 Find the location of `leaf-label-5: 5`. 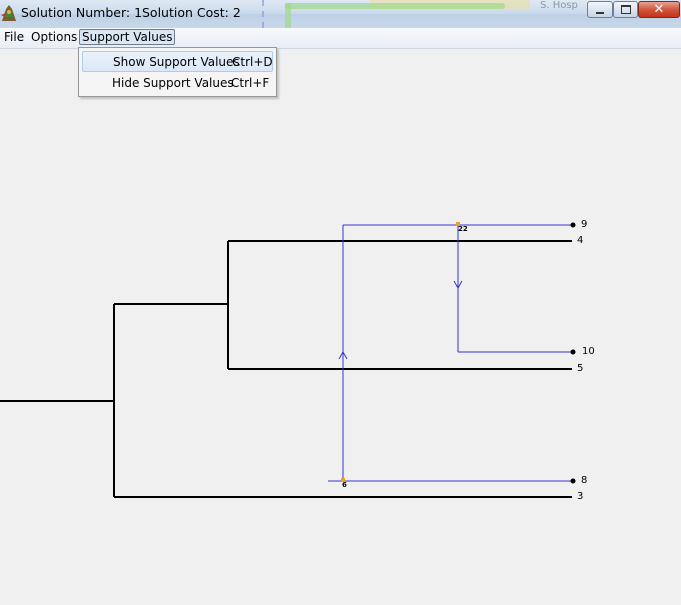

leaf-label-5: 5 is located at coordinates (580, 368).